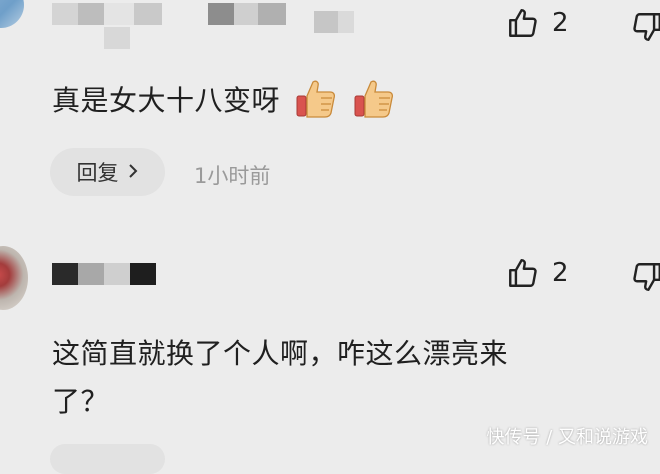  I want to click on reply-button: 回复, so click(107, 172).